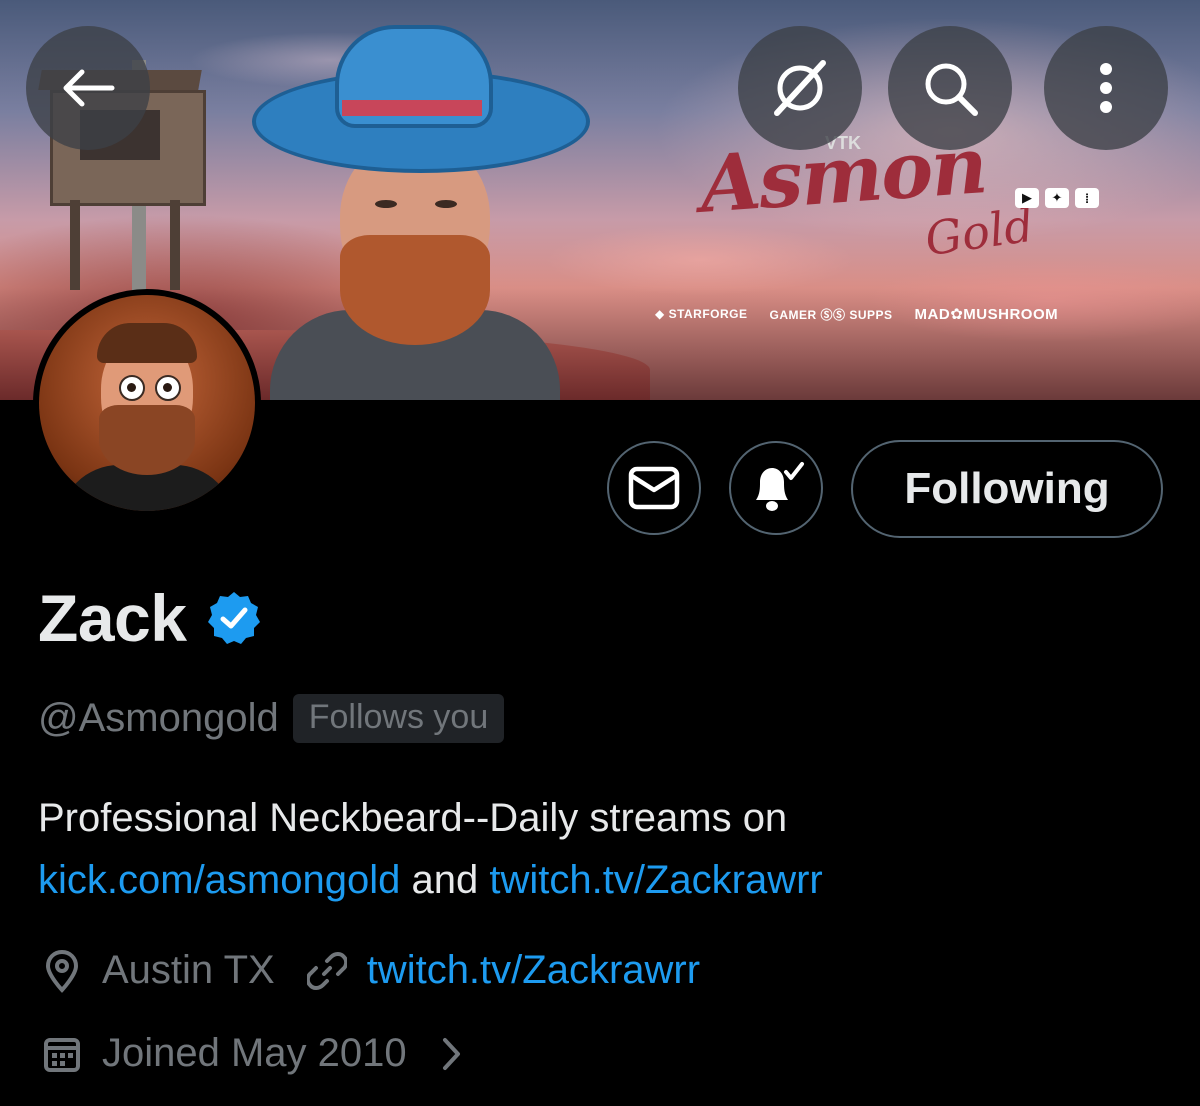 The width and height of the screenshot is (1200, 1106). What do you see at coordinates (451, 1054) in the screenshot?
I see `chevron-right-icon` at bounding box center [451, 1054].